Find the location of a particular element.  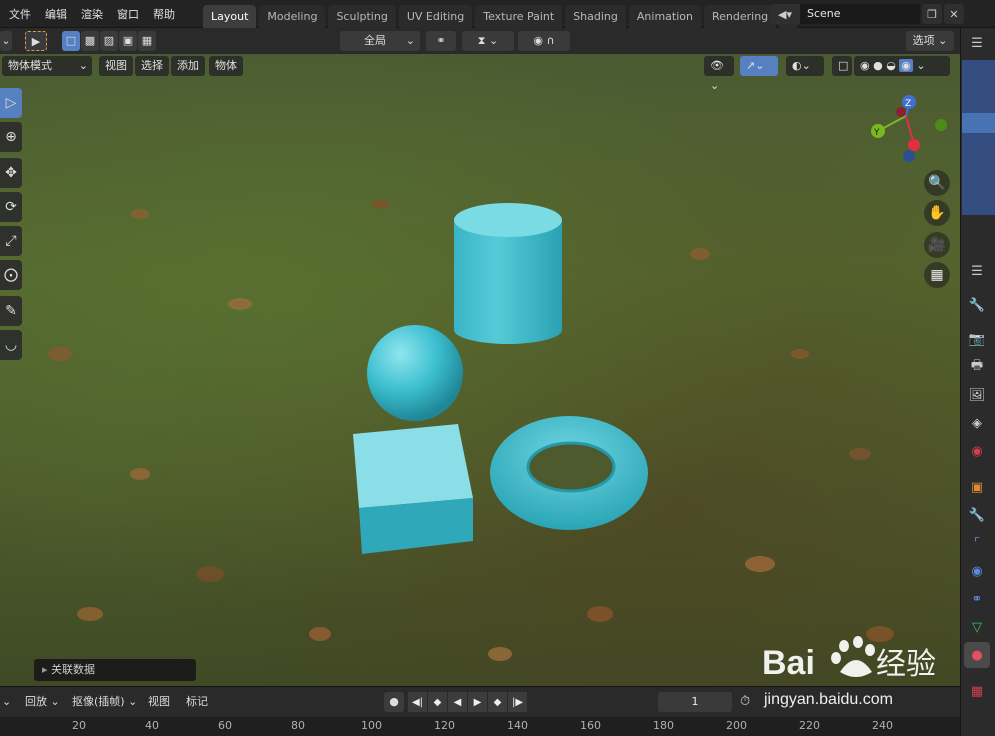

cursor-icon: ⊕ is located at coordinates (11, 137).